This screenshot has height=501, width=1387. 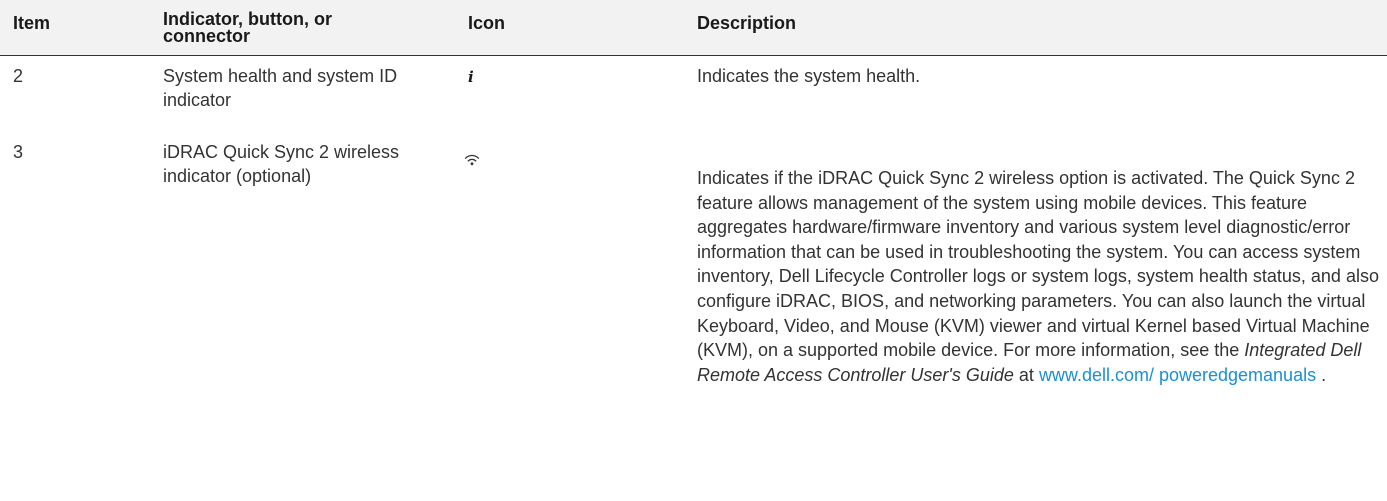 What do you see at coordinates (18, 152) in the screenshot?
I see `row-item-number: 3` at bounding box center [18, 152].